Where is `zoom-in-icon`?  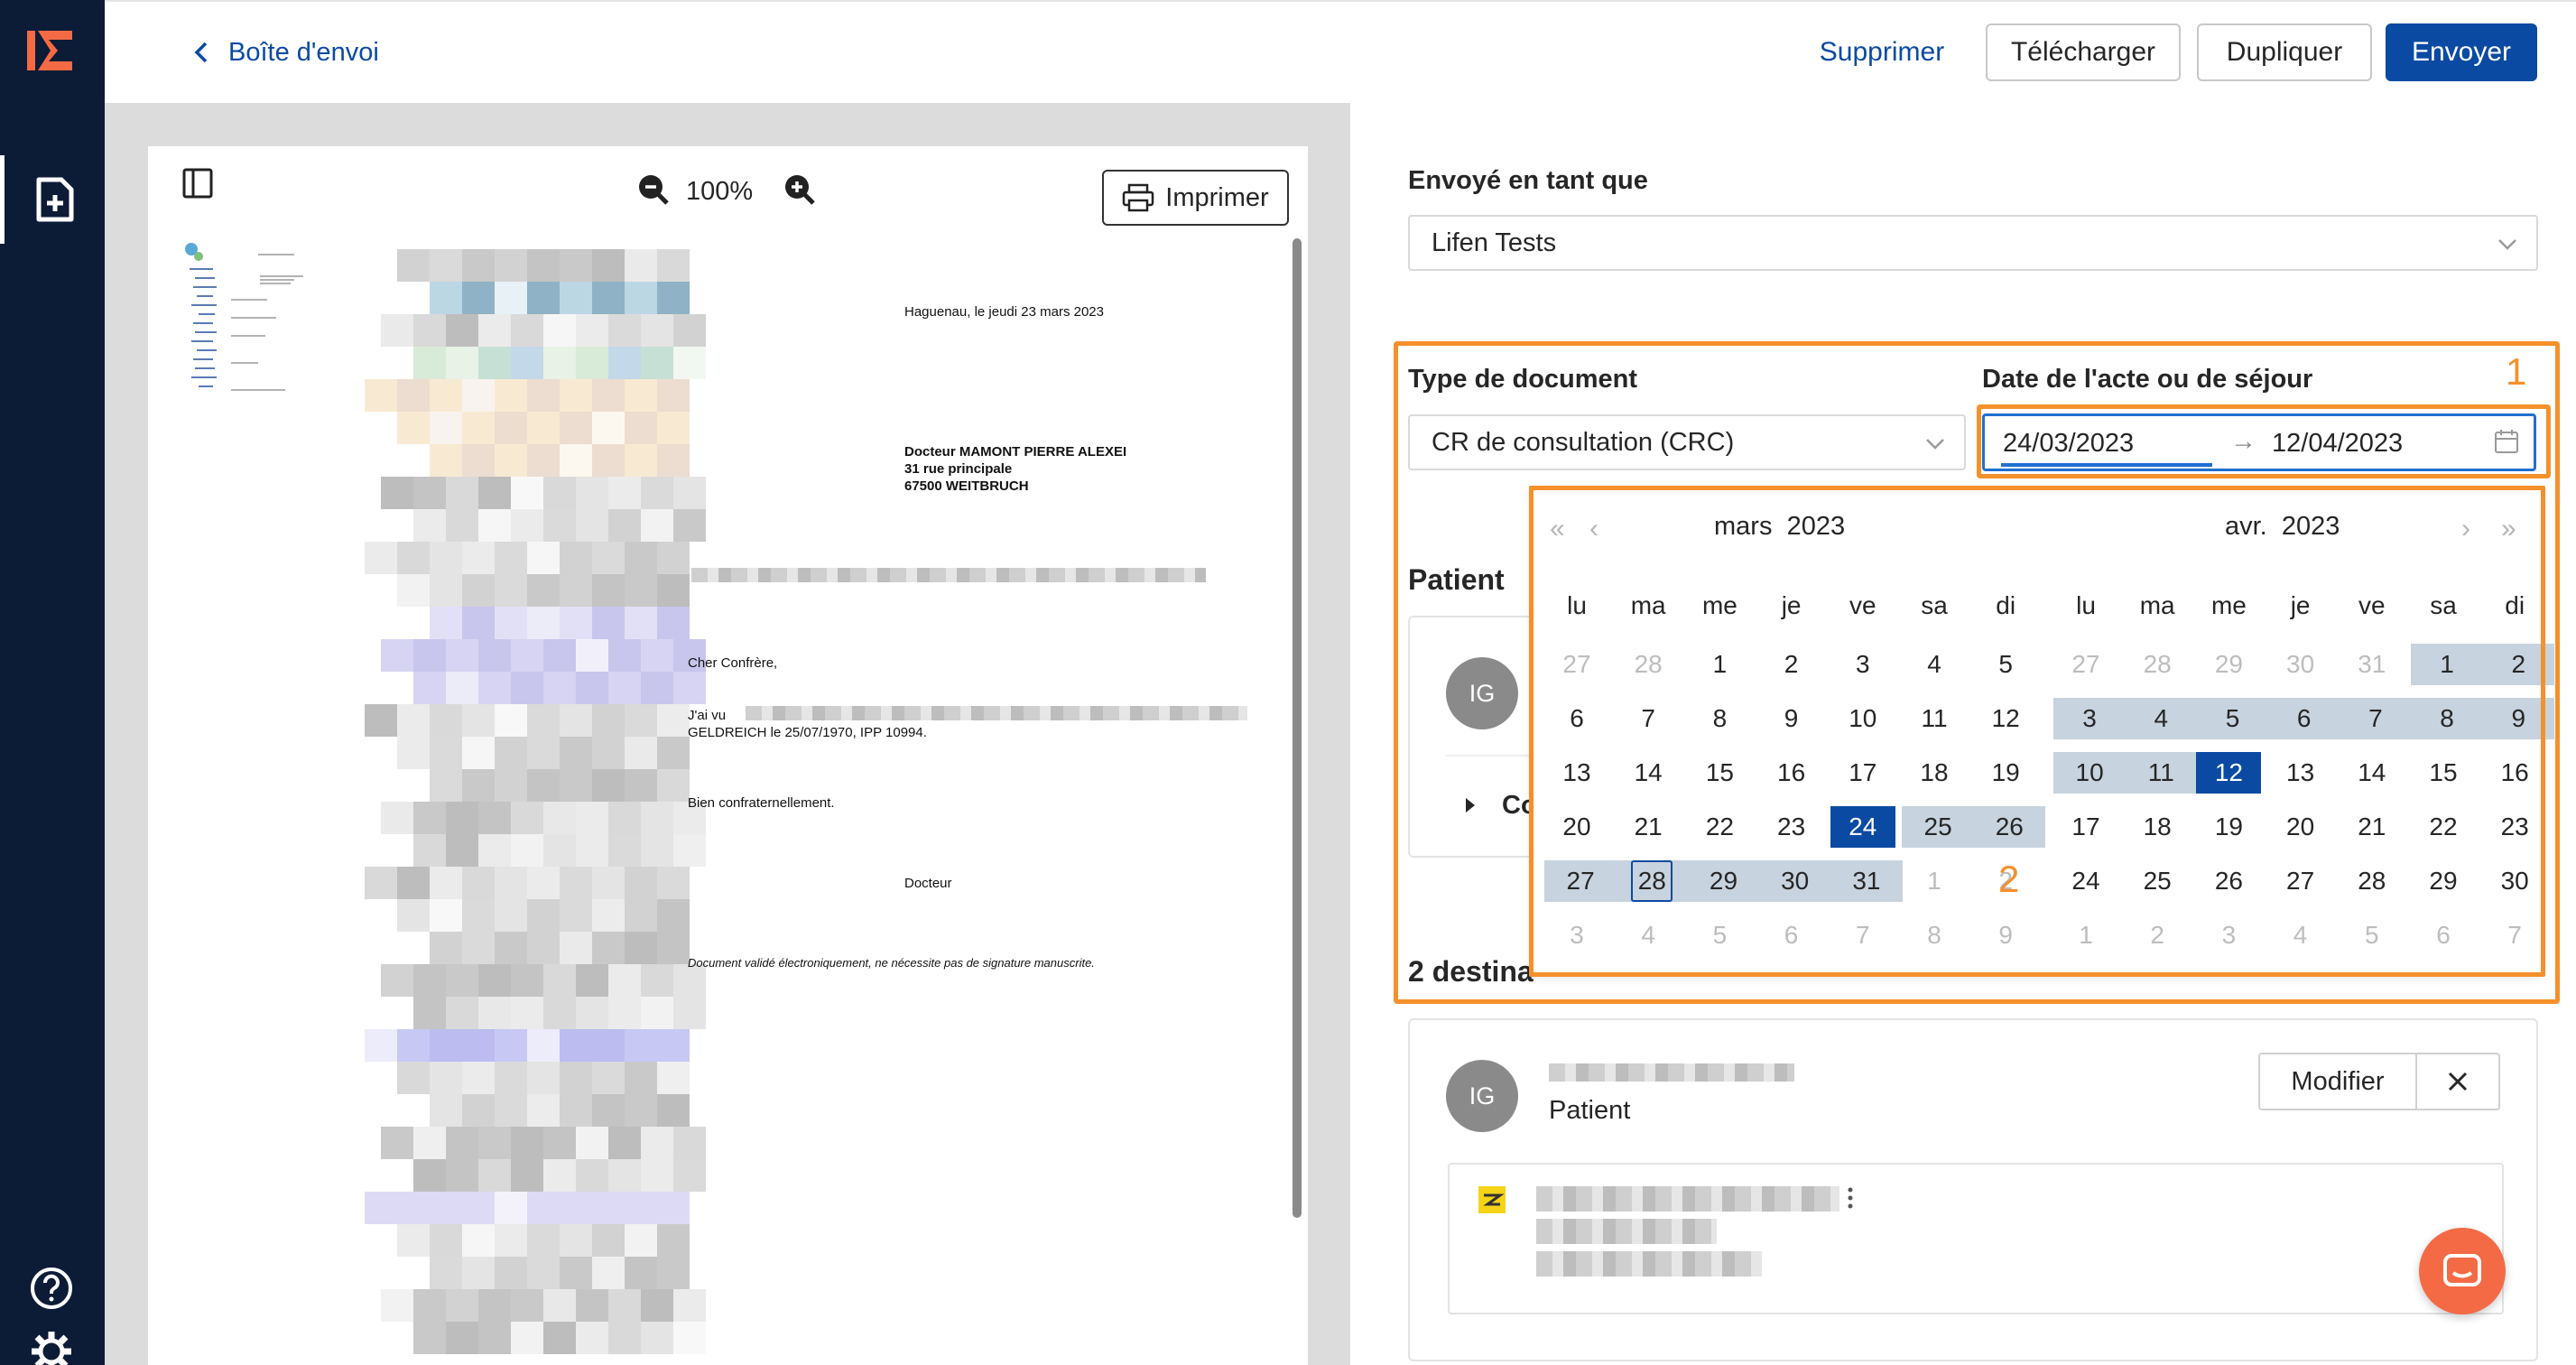 zoom-in-icon is located at coordinates (800, 189).